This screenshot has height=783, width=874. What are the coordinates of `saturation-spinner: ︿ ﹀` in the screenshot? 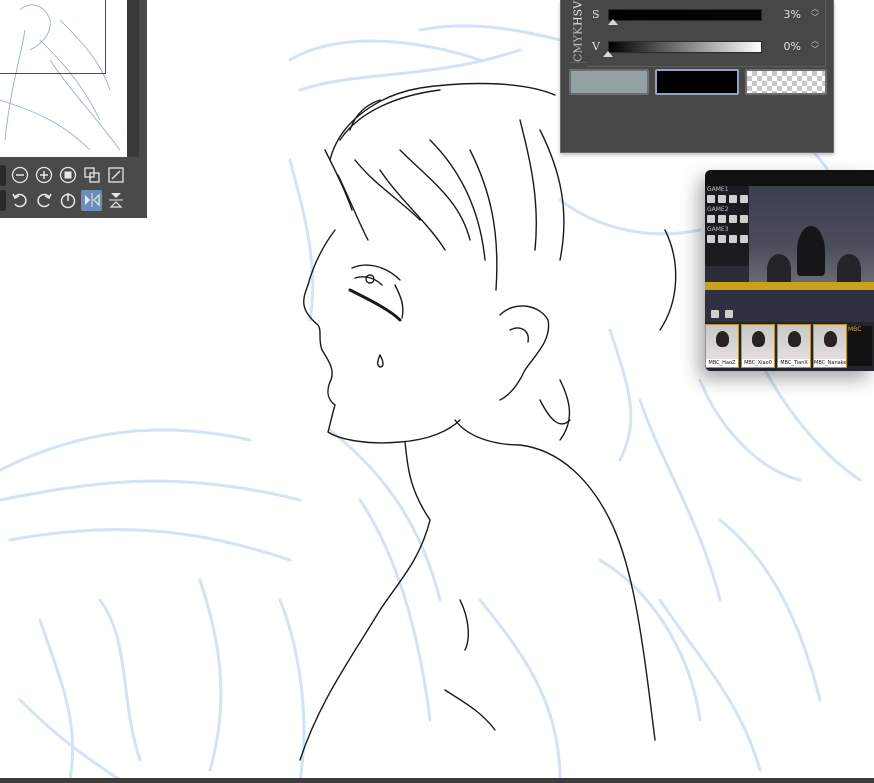 It's located at (815, 14).